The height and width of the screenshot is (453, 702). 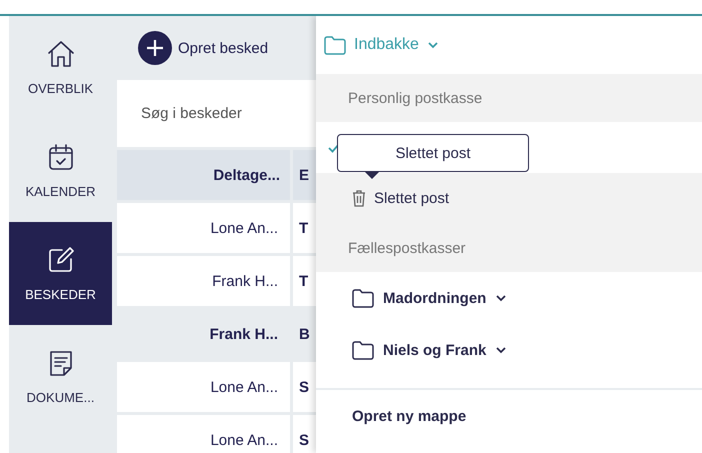 I want to click on tooltip: Slettet post, so click(x=433, y=153).